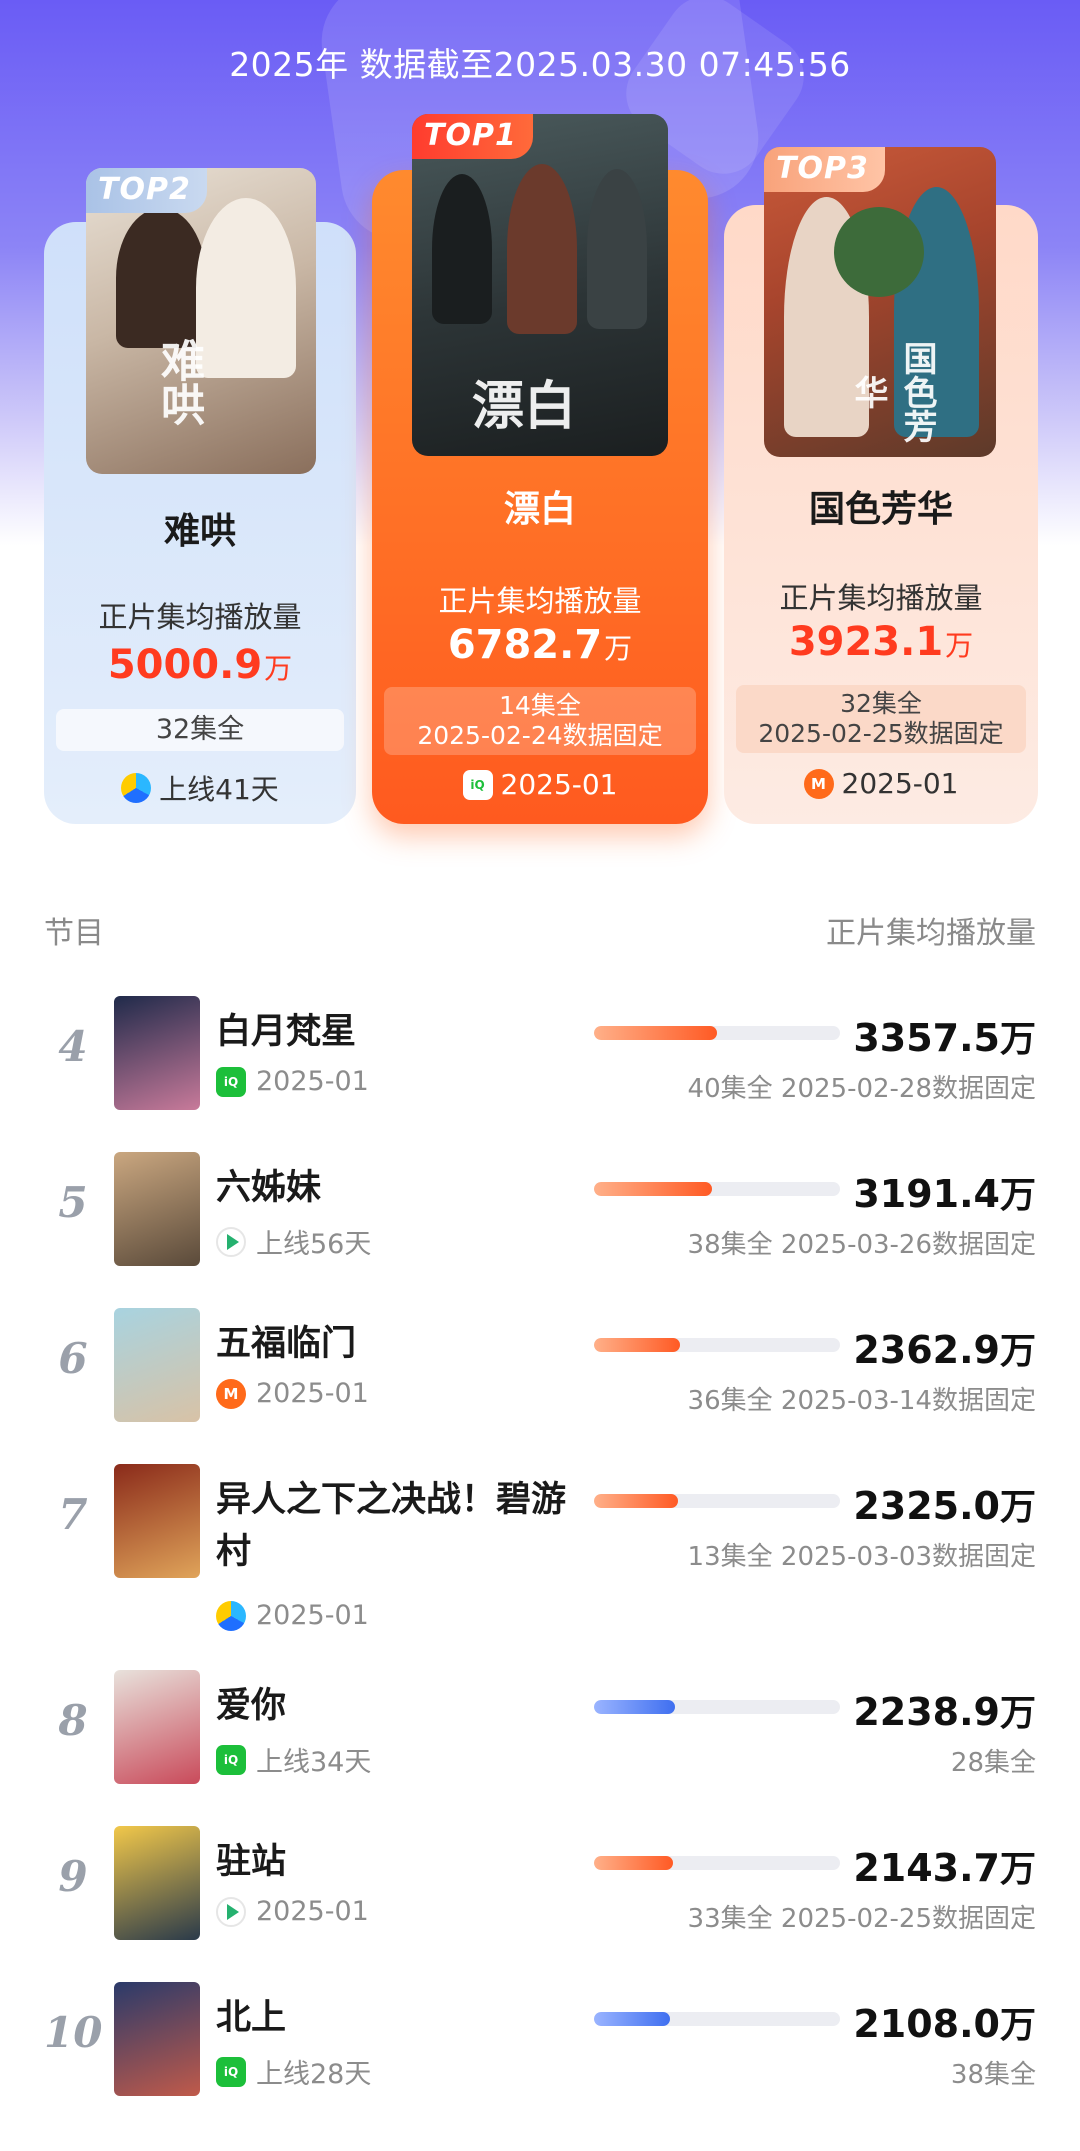  Describe the element at coordinates (861, 1089) in the screenshot. I see `episode-detail: 40集全 2025-02-28数据固定` at that location.